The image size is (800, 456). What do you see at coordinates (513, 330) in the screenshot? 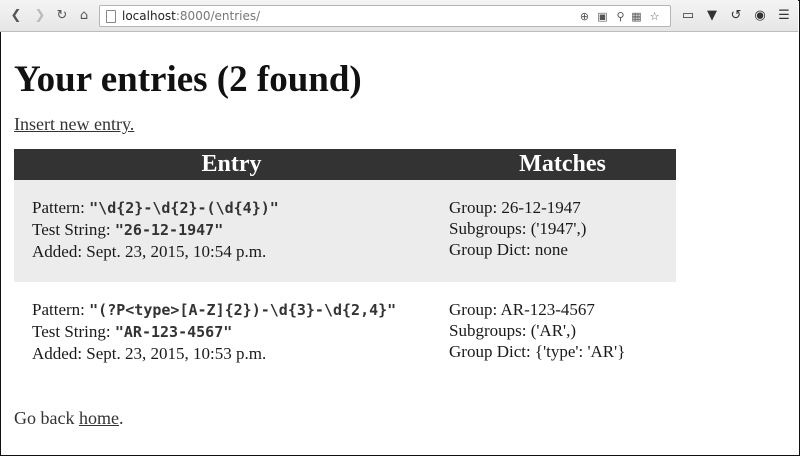
I see `subgroups-line: Subgroups: ('AR',)` at bounding box center [513, 330].